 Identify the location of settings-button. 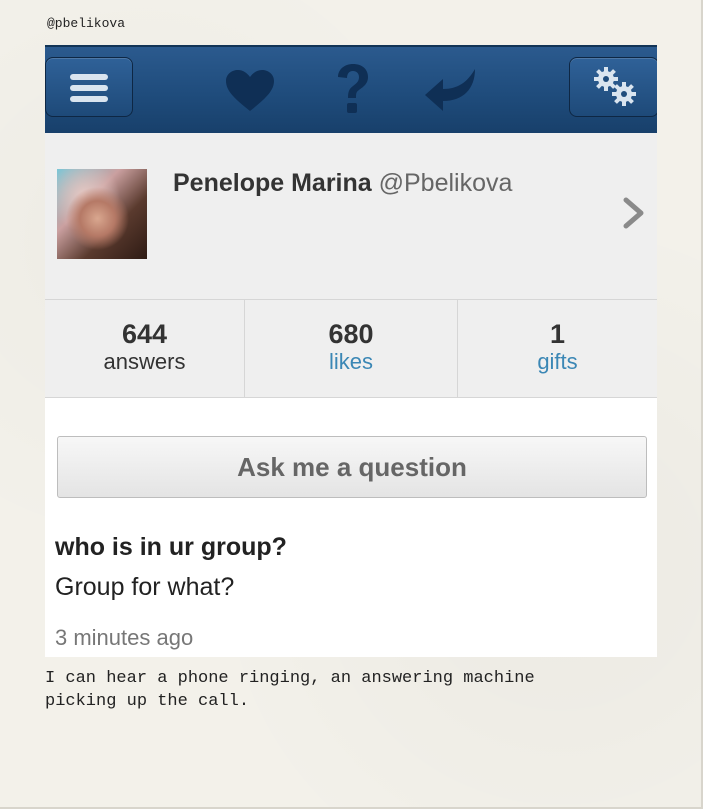
(613, 87).